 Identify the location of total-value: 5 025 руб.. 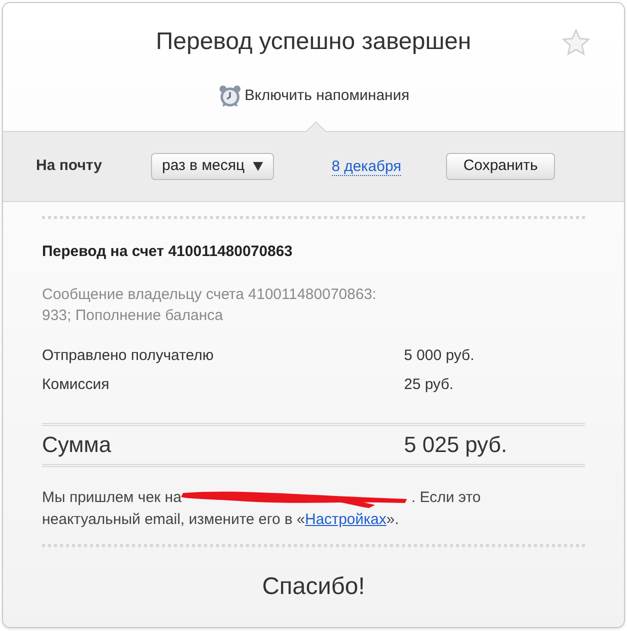
(456, 444).